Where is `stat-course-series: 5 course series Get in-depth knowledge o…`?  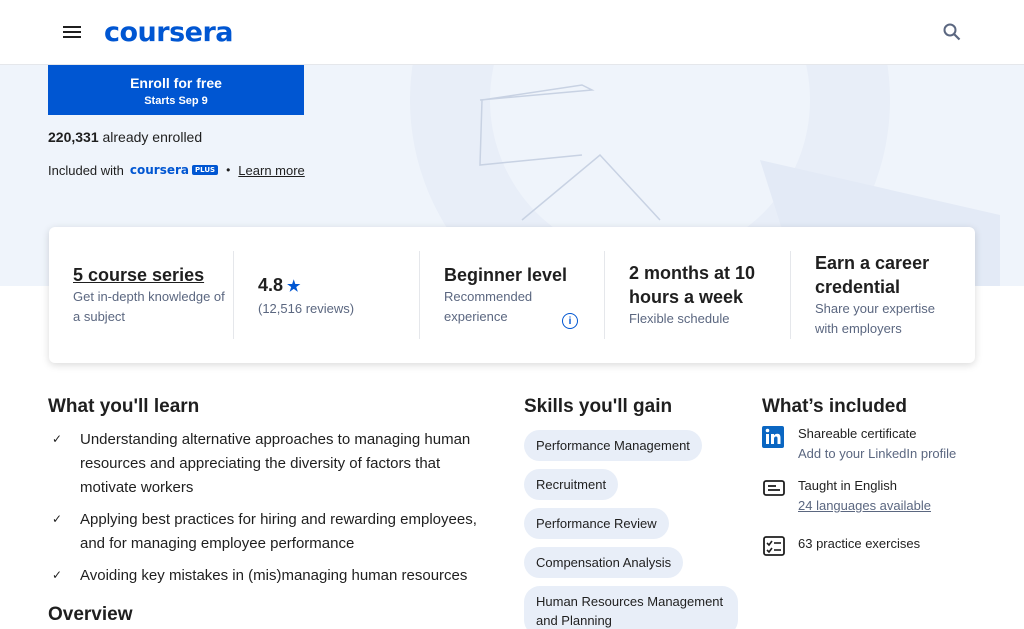
stat-course-series: 5 course series Get in-depth knowledge o… is located at coordinates (153, 307).